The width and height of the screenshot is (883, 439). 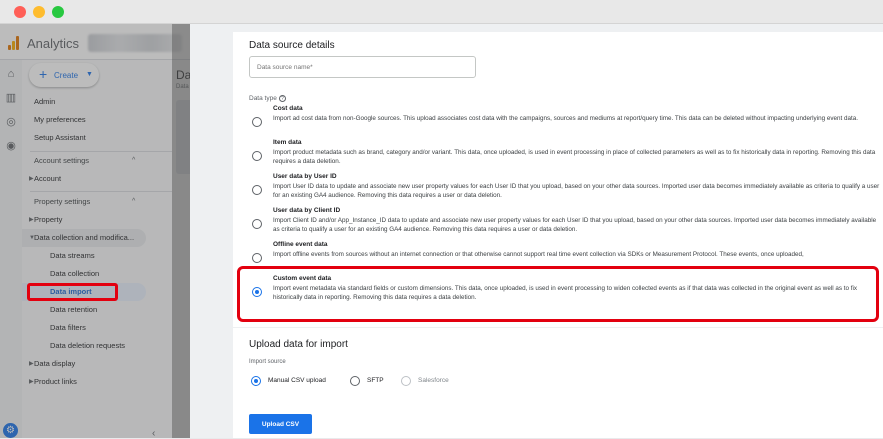 I want to click on section-title: Upload data for import, so click(x=298, y=344).